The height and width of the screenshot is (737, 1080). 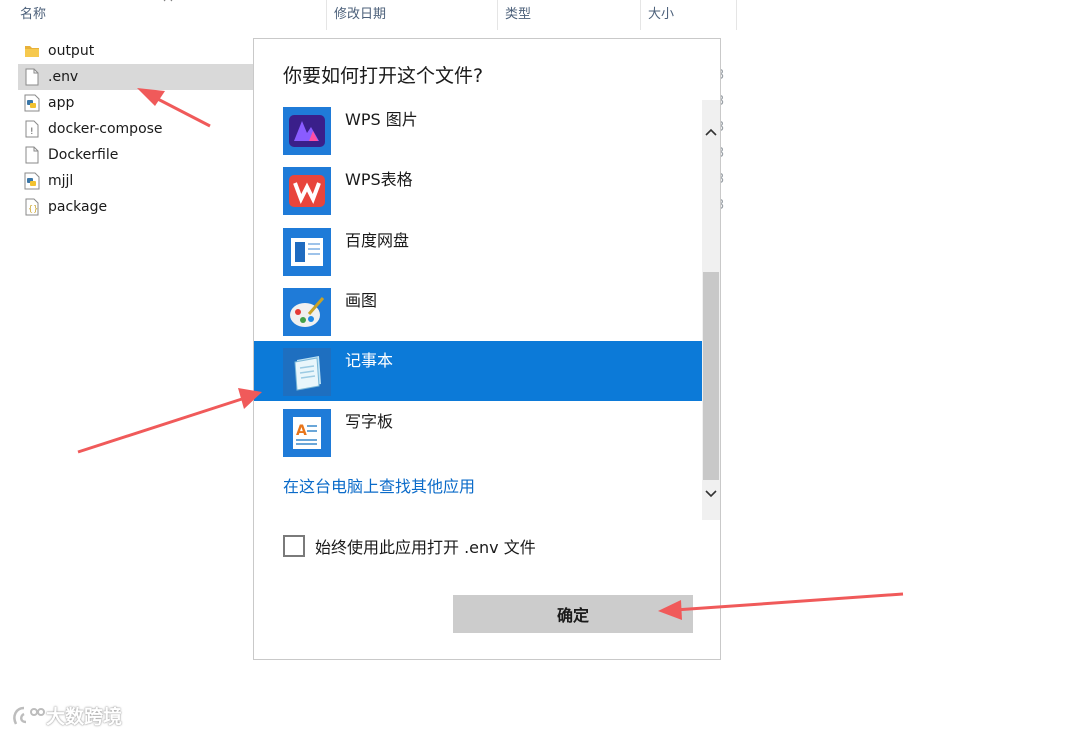 I want to click on column-divider, so click(x=736, y=15).